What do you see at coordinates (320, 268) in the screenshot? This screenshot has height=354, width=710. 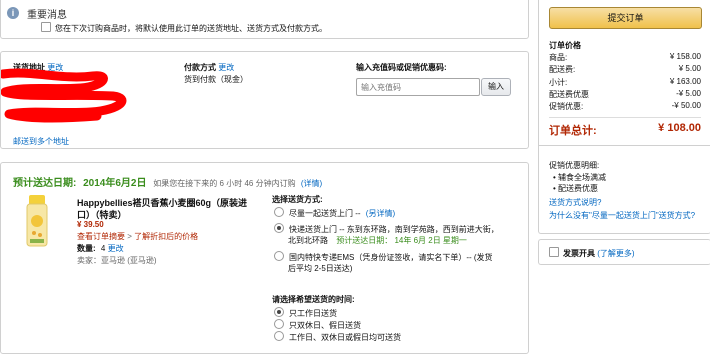 I see `shipping-option-ems-line2: 后平均 2-5日送达)` at bounding box center [320, 268].